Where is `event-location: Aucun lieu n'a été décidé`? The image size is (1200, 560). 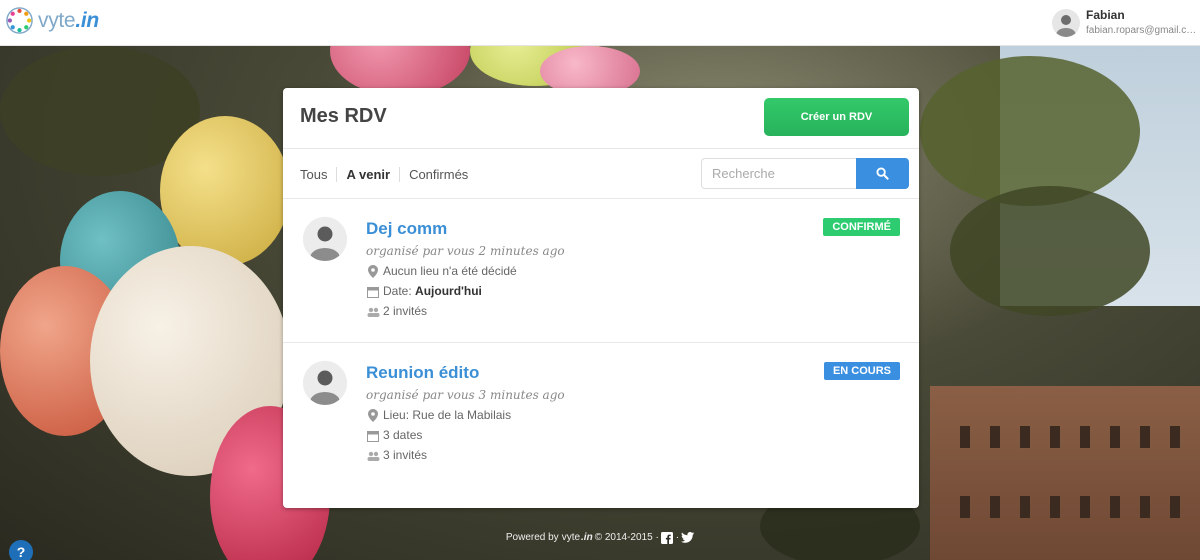
event-location: Aucun lieu n'a été décidé is located at coordinates (465, 271).